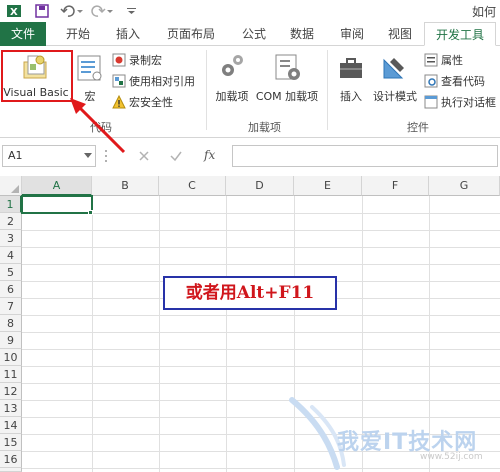  Describe the element at coordinates (451, 457) in the screenshot. I see `watermark-url: www.52ij.com` at that location.